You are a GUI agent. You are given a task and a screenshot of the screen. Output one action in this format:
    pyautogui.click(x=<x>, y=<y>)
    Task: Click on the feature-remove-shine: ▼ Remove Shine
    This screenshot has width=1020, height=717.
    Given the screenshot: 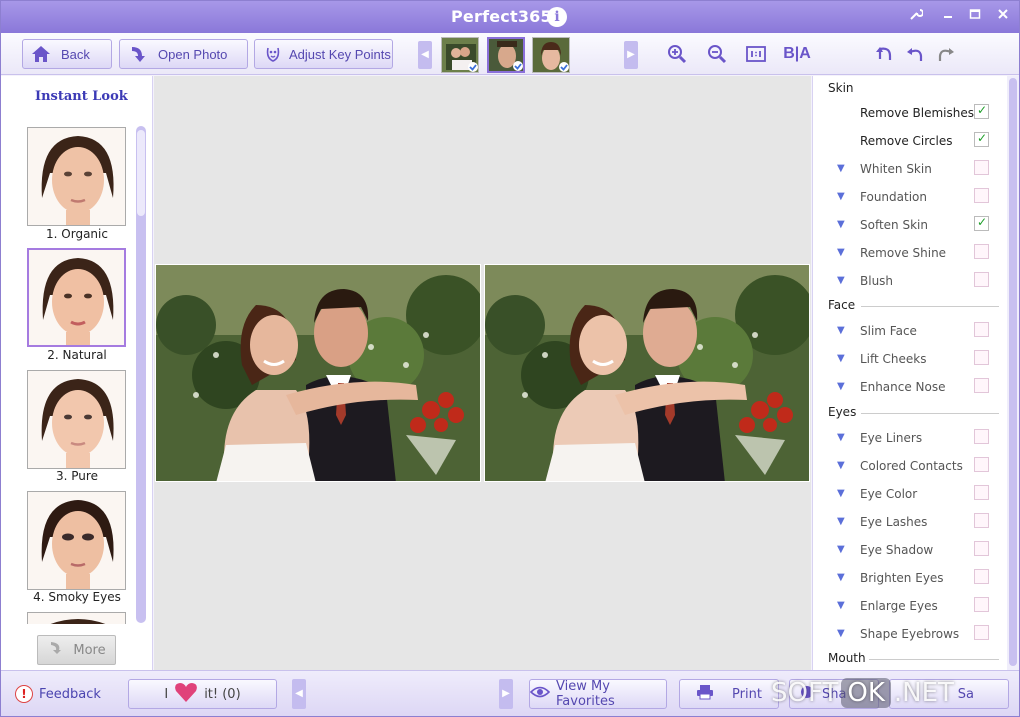 What is the action you would take?
    pyautogui.click(x=908, y=254)
    